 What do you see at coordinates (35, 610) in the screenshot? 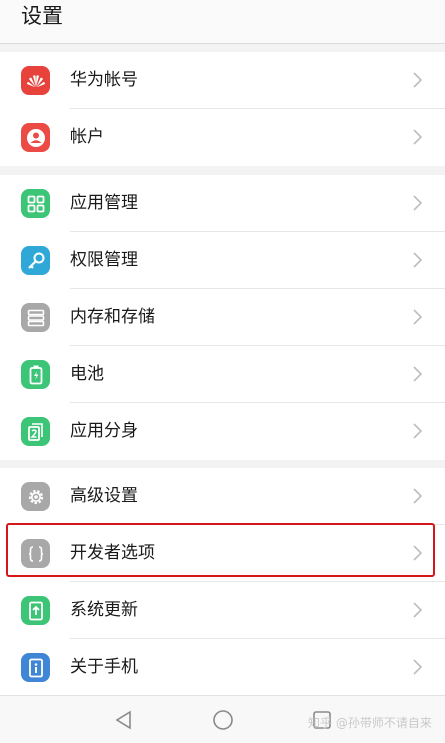
I see `system-update-icon` at bounding box center [35, 610].